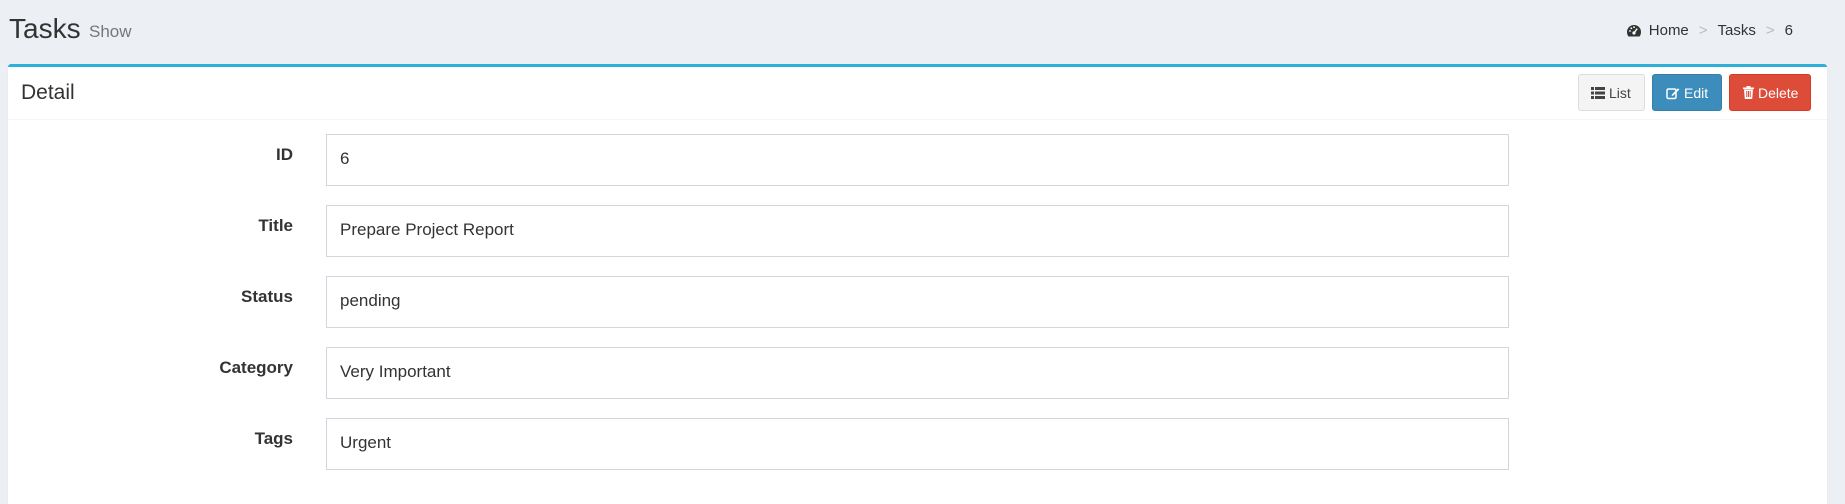  Describe the element at coordinates (1673, 93) in the screenshot. I see `edit-icon` at that location.